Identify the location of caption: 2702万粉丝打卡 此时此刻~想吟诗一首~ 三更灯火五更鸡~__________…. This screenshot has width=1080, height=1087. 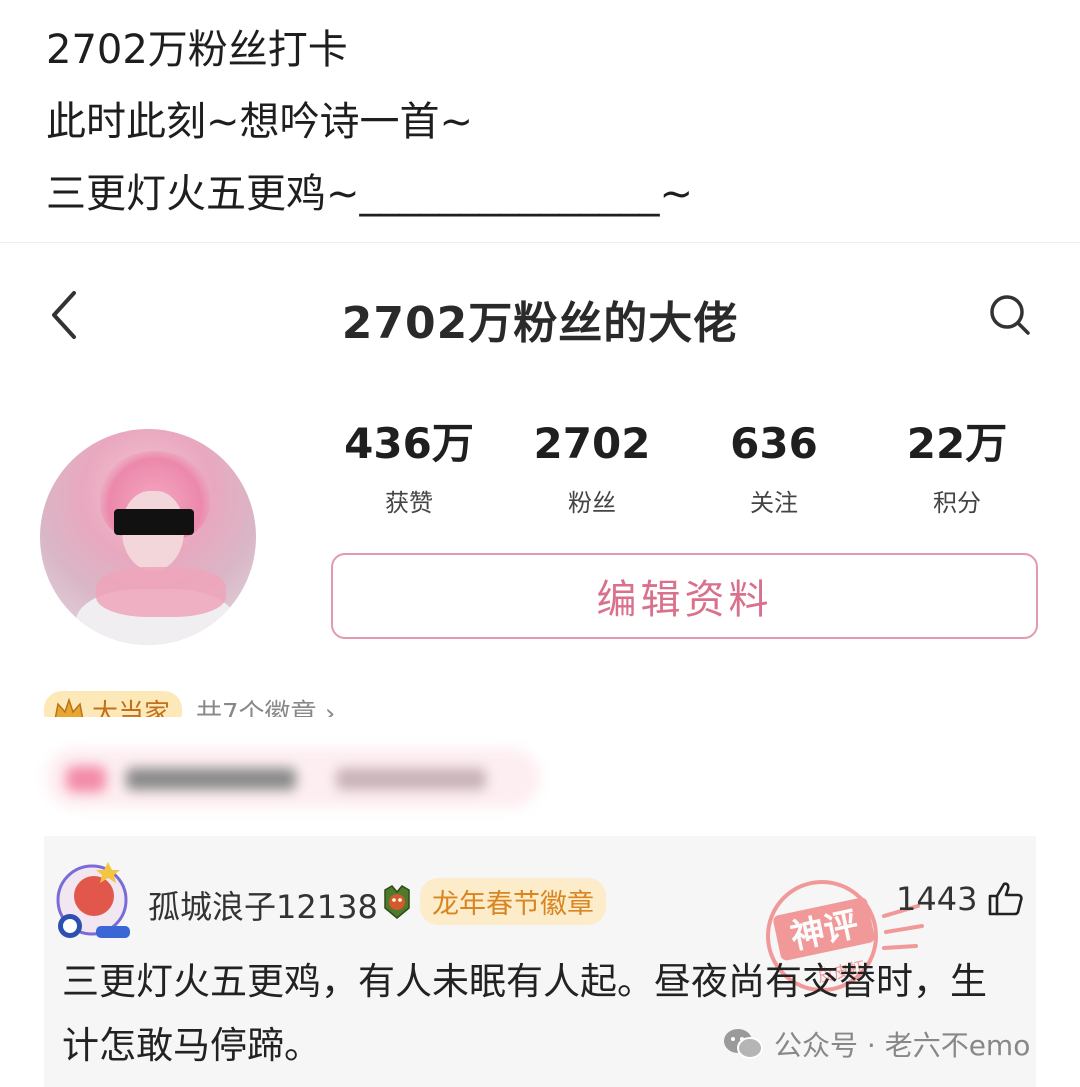
(369, 122).